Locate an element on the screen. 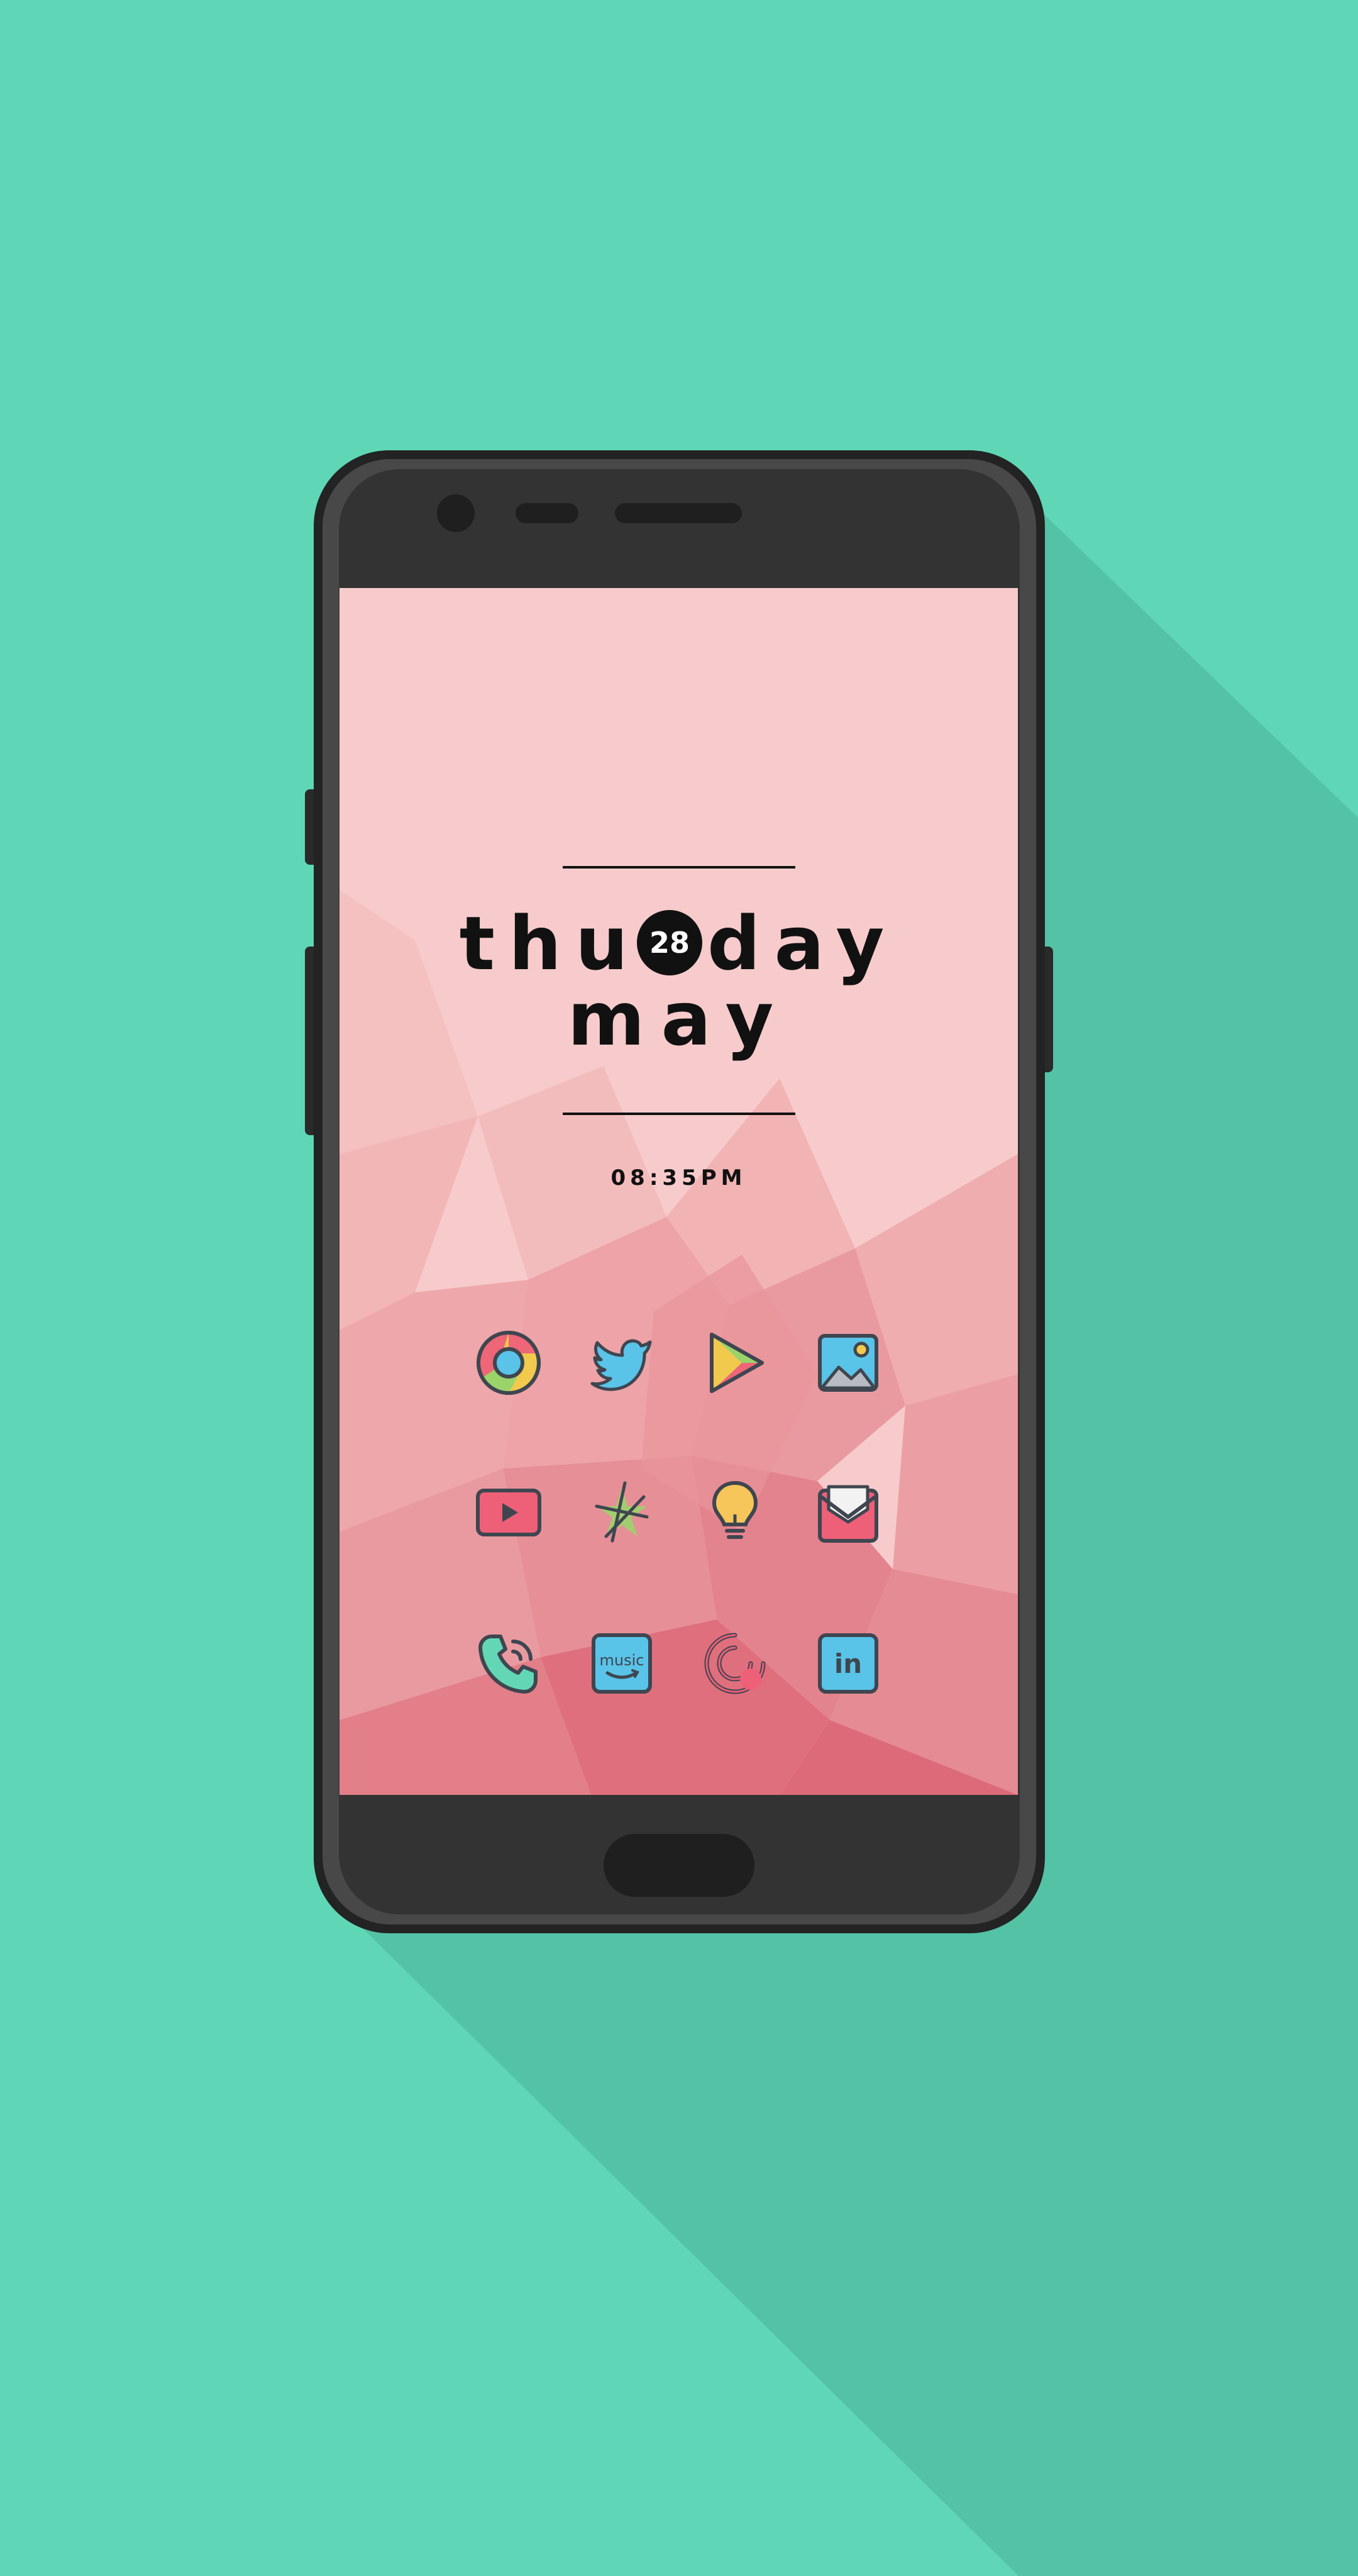 Image resolution: width=1358 pixels, height=2576 pixels. day-of-week: thu 28 day is located at coordinates (679, 943).